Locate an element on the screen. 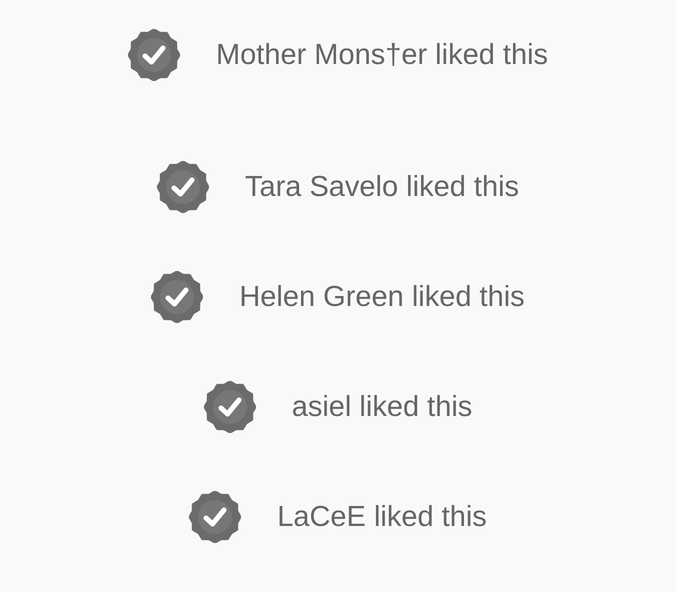 Image resolution: width=676 pixels, height=592 pixels. like-notice: asiel liked this is located at coordinates (382, 407).